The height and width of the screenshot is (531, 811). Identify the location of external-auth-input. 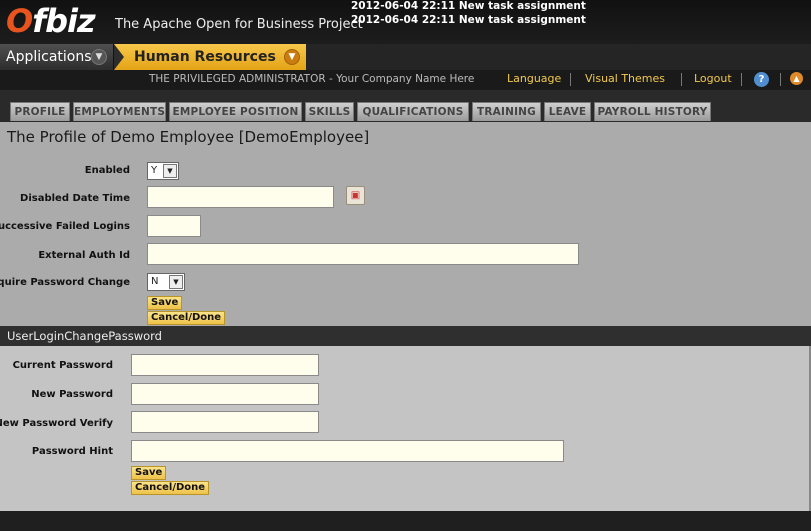
(363, 254).